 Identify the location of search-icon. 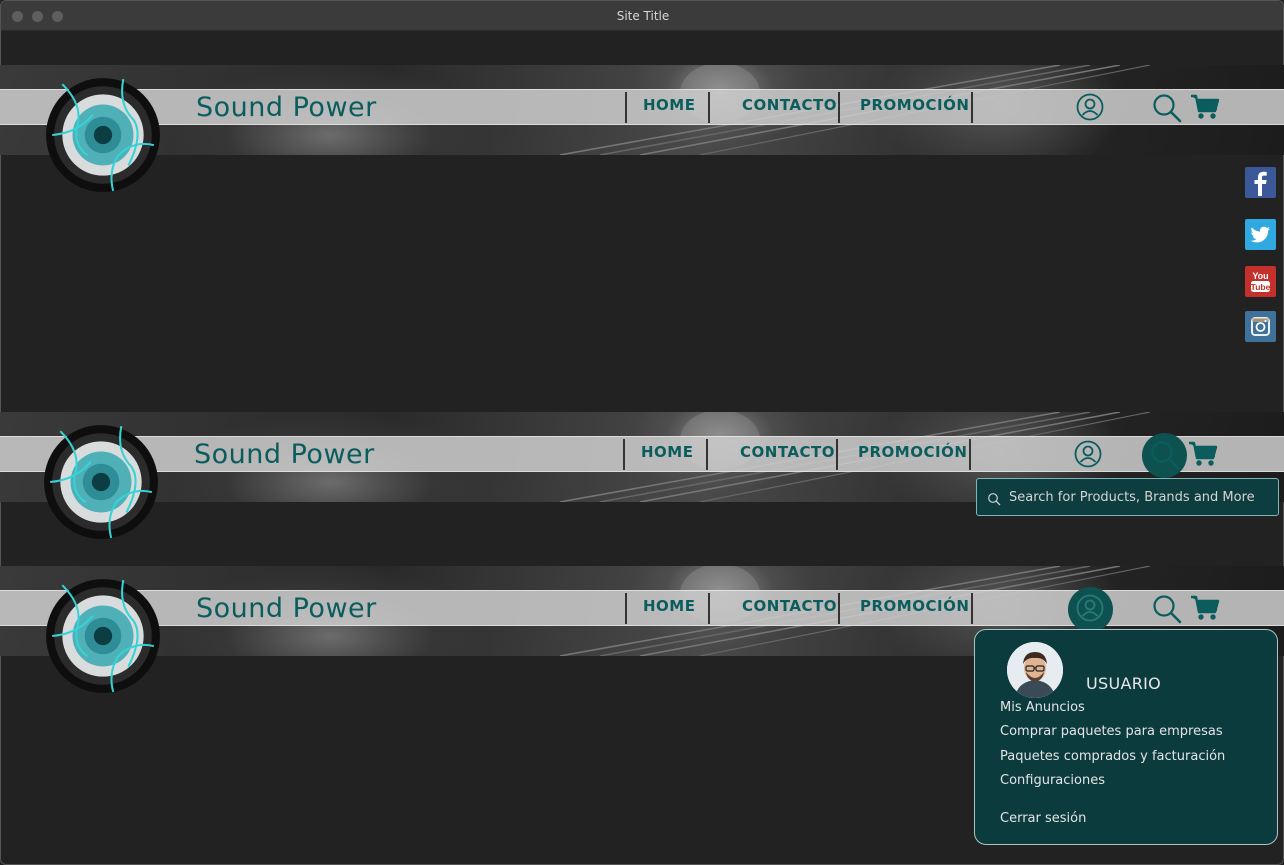
(994, 499).